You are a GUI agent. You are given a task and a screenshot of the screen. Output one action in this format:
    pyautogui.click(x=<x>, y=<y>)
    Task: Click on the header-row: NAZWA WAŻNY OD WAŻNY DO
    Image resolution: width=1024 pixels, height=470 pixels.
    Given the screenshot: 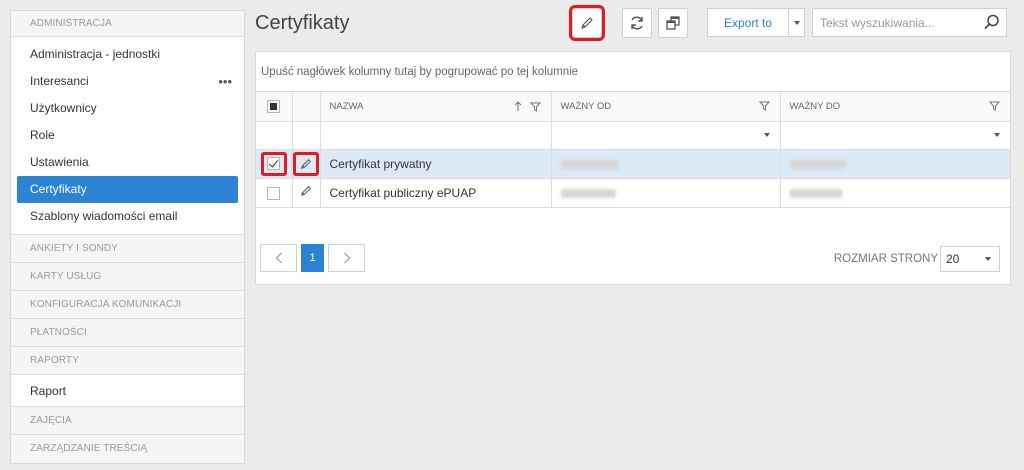 What is the action you would take?
    pyautogui.click(x=633, y=107)
    